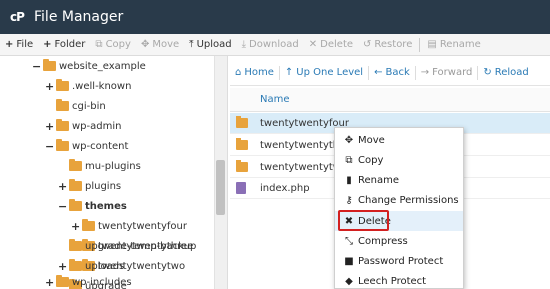 This screenshot has height=289, width=550. Describe the element at coordinates (220, 187) in the screenshot. I see `tree-scrollbar-thumb` at that location.